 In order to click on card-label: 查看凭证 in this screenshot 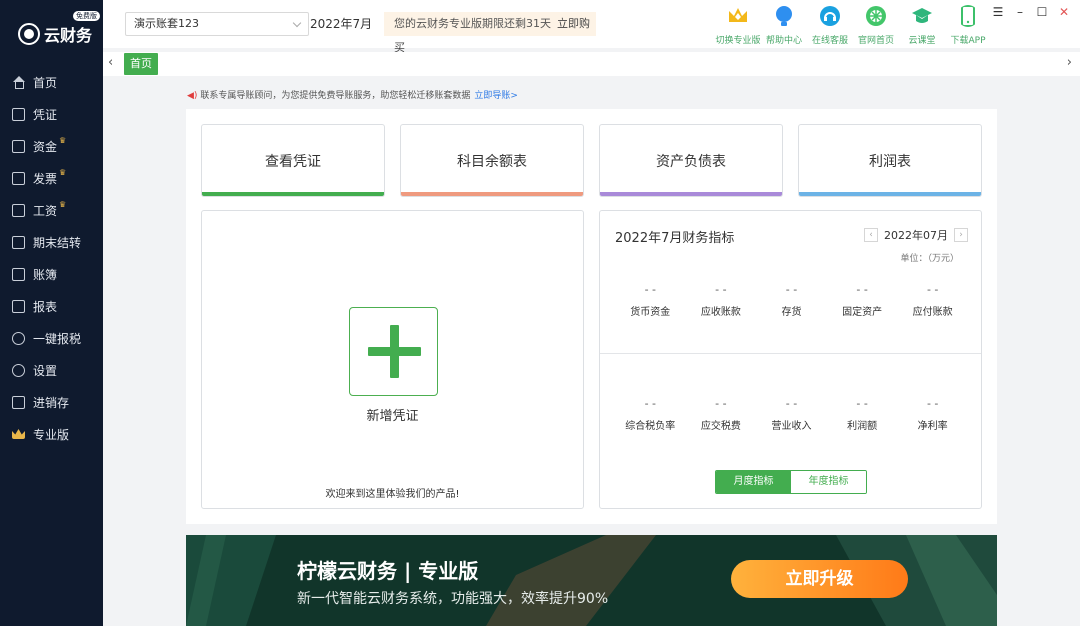, I will do `click(293, 161)`.